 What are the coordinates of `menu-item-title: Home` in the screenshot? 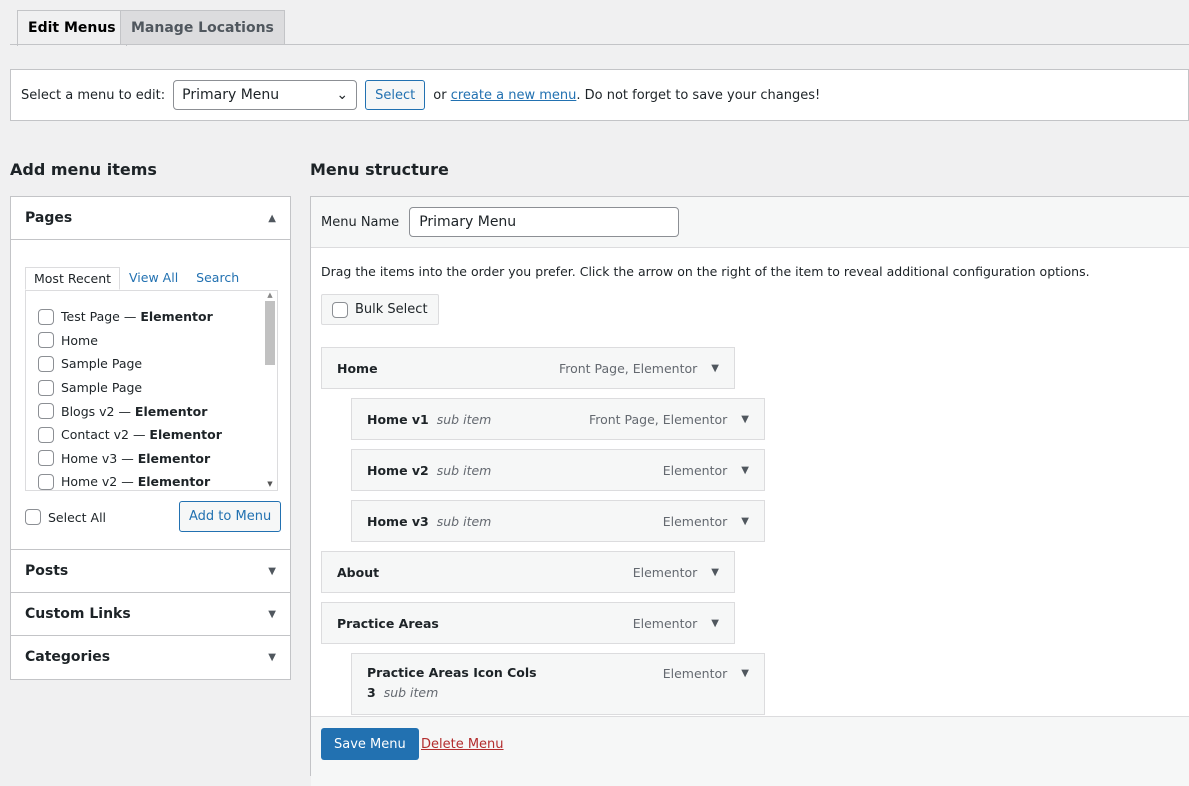 It's located at (357, 368).